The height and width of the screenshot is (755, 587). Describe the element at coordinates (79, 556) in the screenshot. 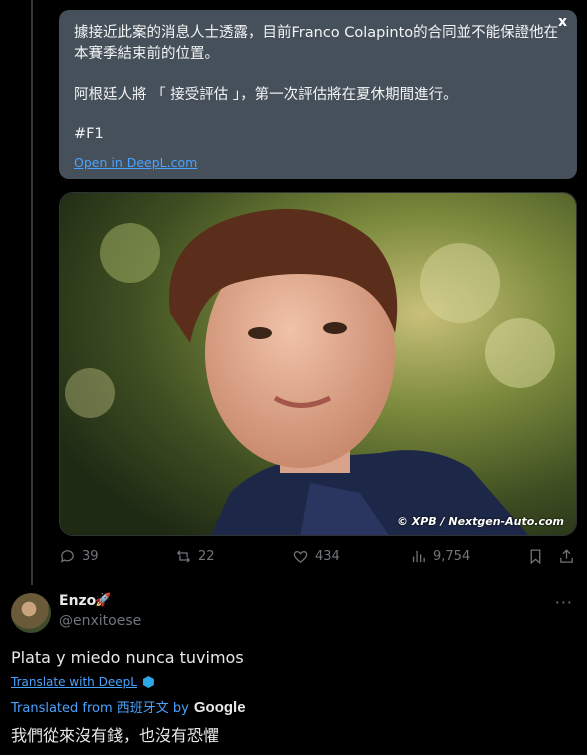

I see `reply-button: 39` at that location.